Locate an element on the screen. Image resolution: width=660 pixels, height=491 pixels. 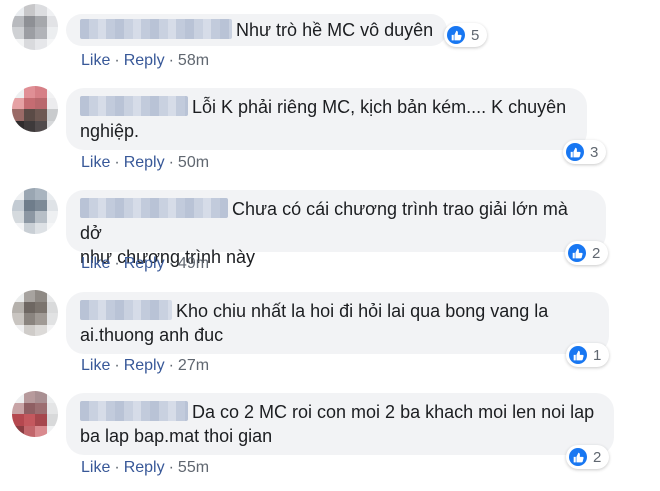
comment-actions: Like · Reply · 49m is located at coordinates (145, 264).